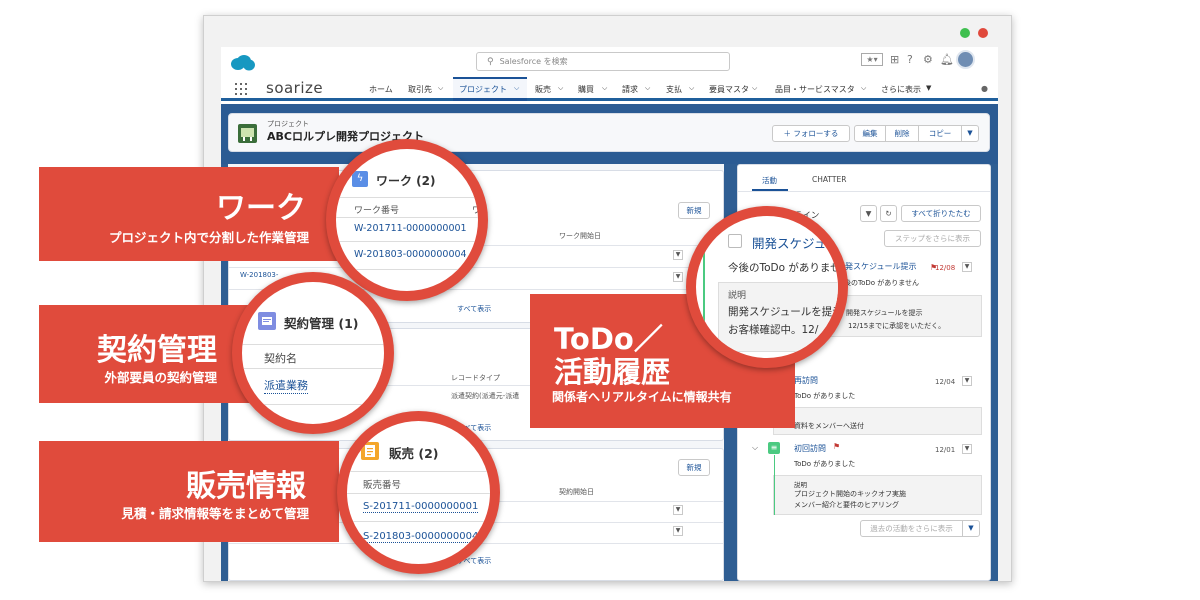 The height and width of the screenshot is (600, 1200). I want to click on lightning-icon: ϟ, so click(360, 179).